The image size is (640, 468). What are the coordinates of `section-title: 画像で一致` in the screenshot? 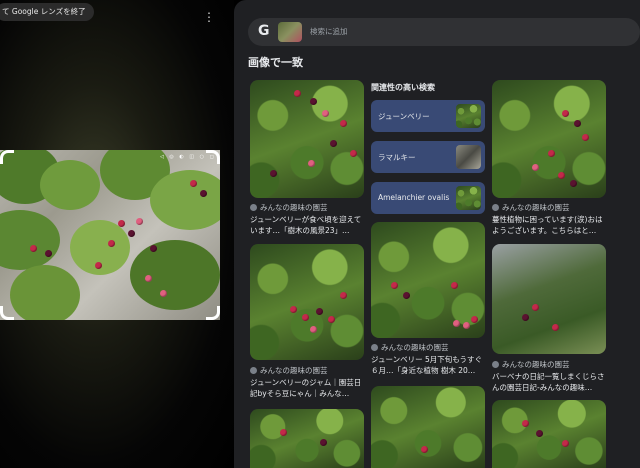 It's located at (275, 62).